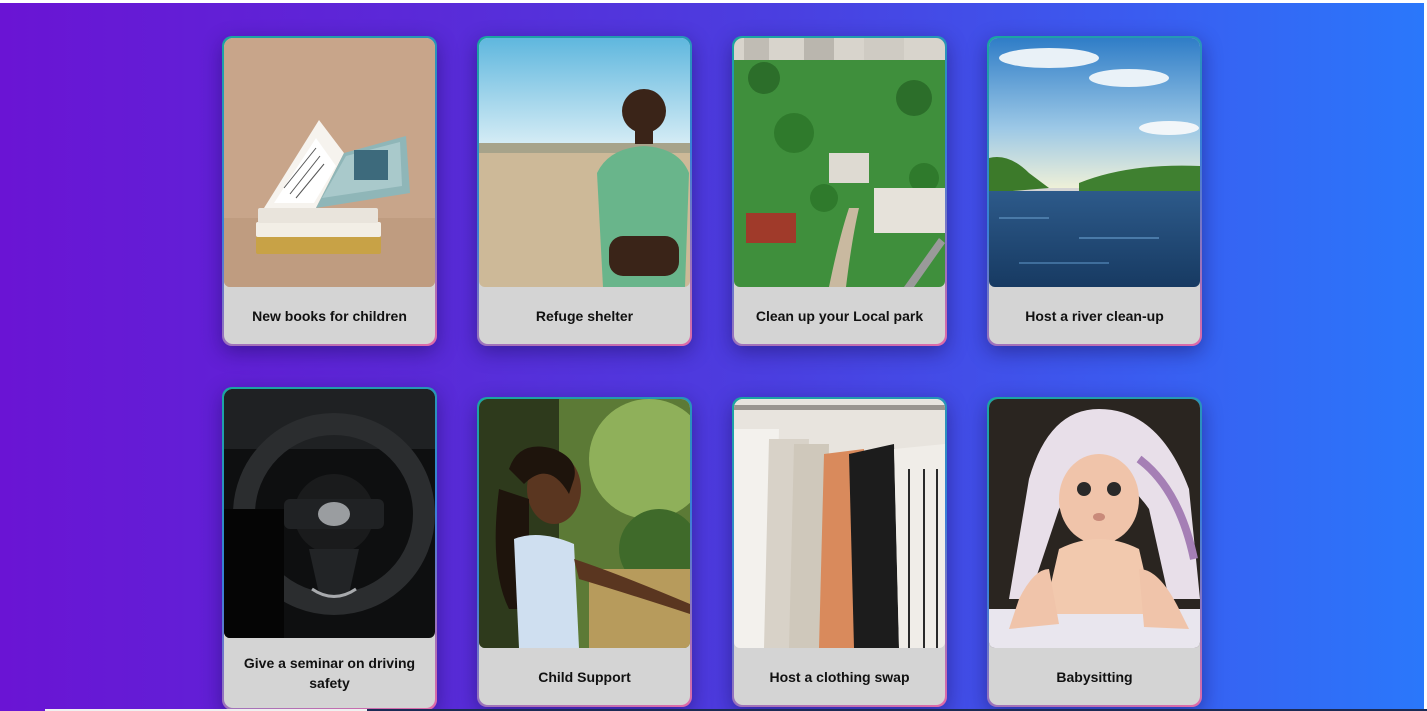 The width and height of the screenshot is (1427, 711). I want to click on activity-card: Babysitting, so click(1094, 552).